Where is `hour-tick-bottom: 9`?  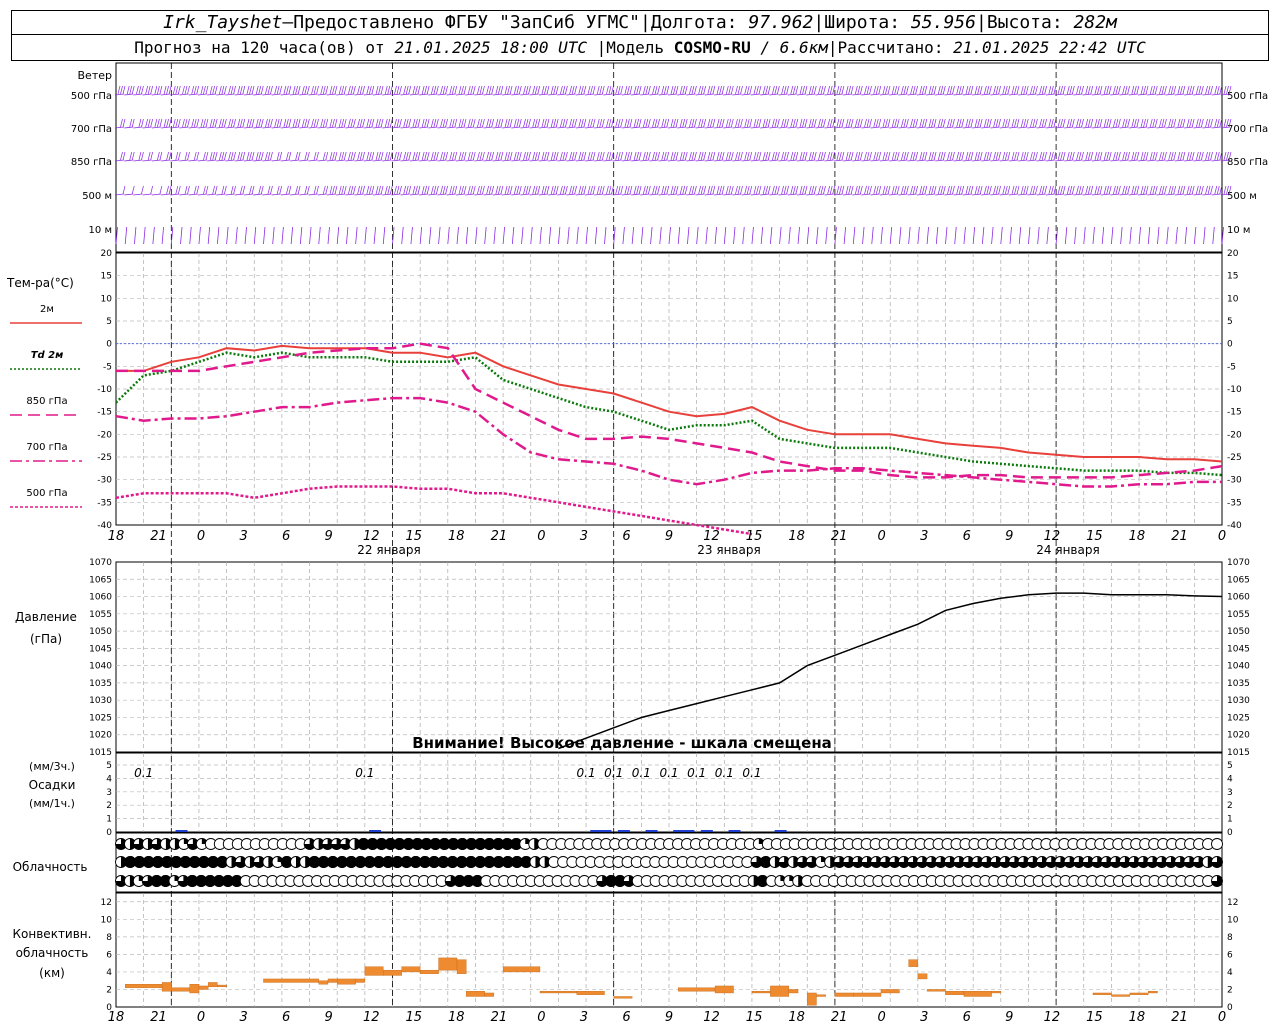
hour-tick-bottom: 9 is located at coordinates (329, 1017).